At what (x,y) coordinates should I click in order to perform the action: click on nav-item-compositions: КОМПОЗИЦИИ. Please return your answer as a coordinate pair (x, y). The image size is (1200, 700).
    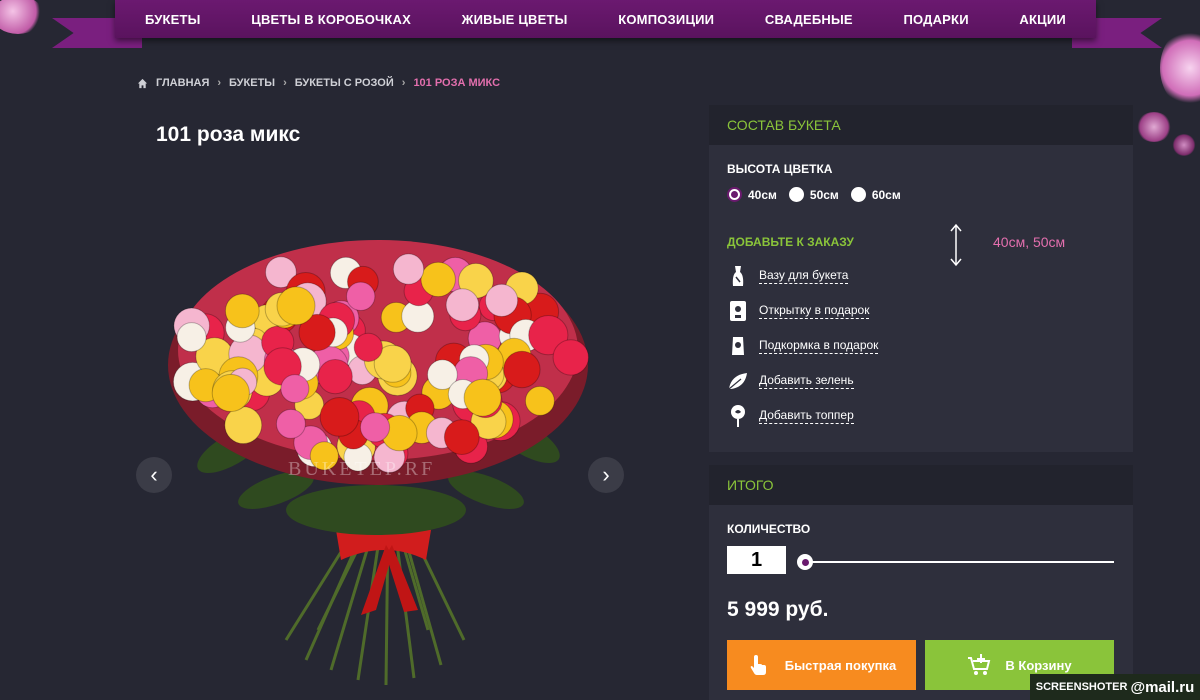
    Looking at the image, I should click on (666, 19).